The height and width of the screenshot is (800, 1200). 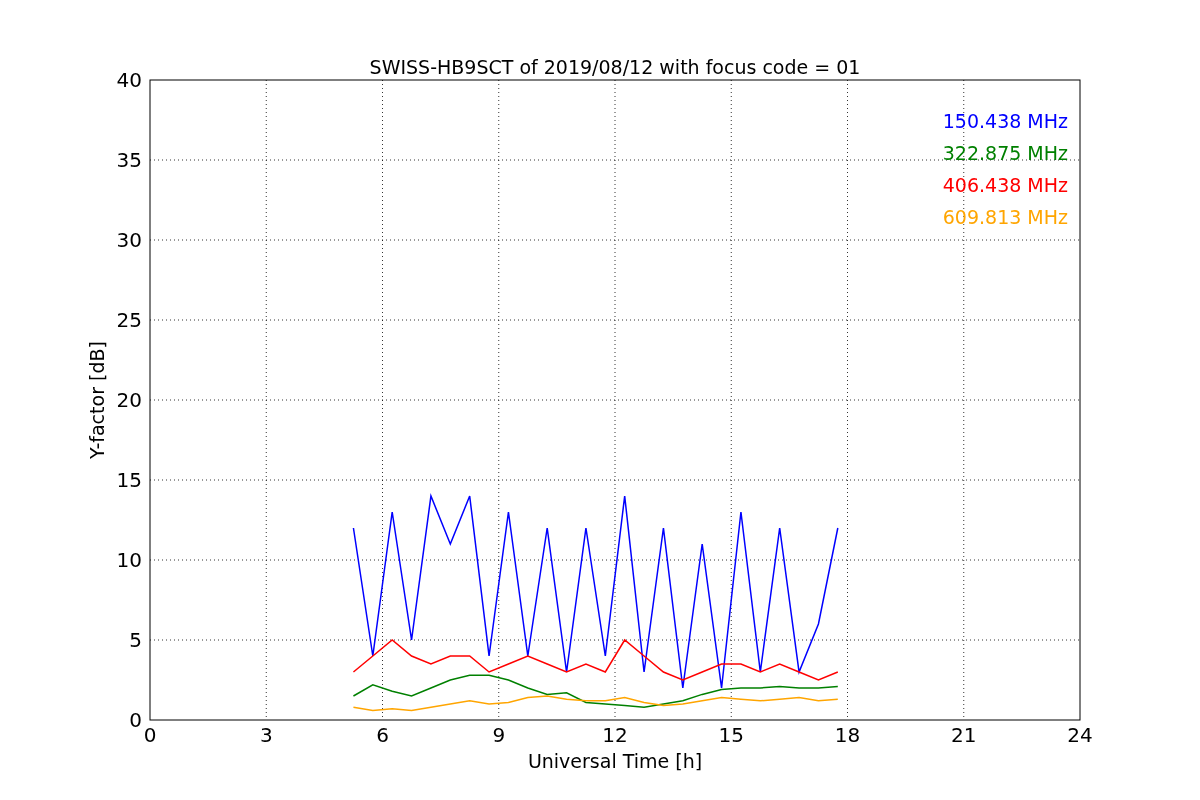 What do you see at coordinates (135, 640) in the screenshot?
I see `y-tick-label: 5` at bounding box center [135, 640].